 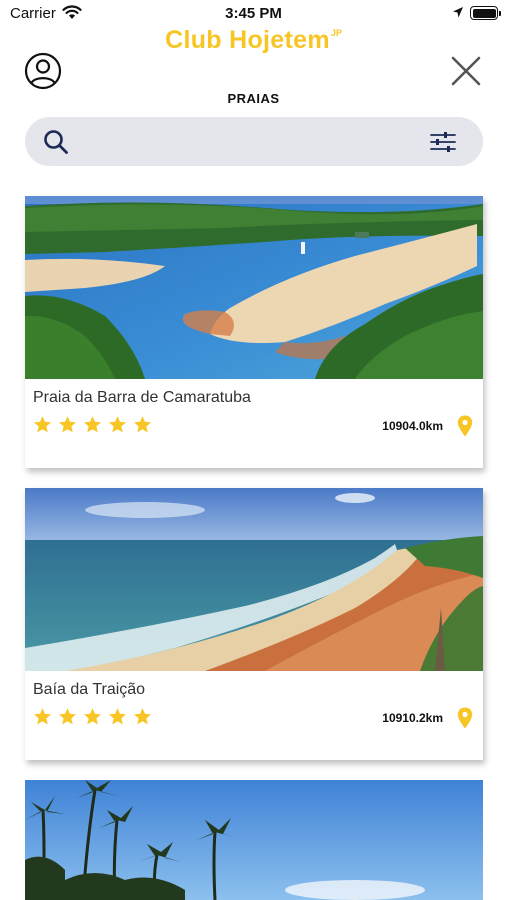 I want to click on battery-icon, so click(x=485, y=13).